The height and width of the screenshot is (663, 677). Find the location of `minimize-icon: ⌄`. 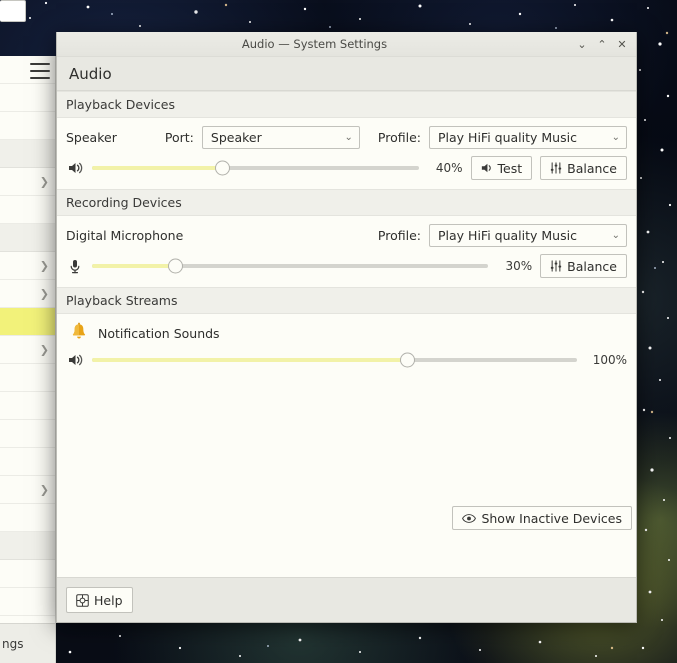

minimize-icon: ⌄ is located at coordinates (582, 44).